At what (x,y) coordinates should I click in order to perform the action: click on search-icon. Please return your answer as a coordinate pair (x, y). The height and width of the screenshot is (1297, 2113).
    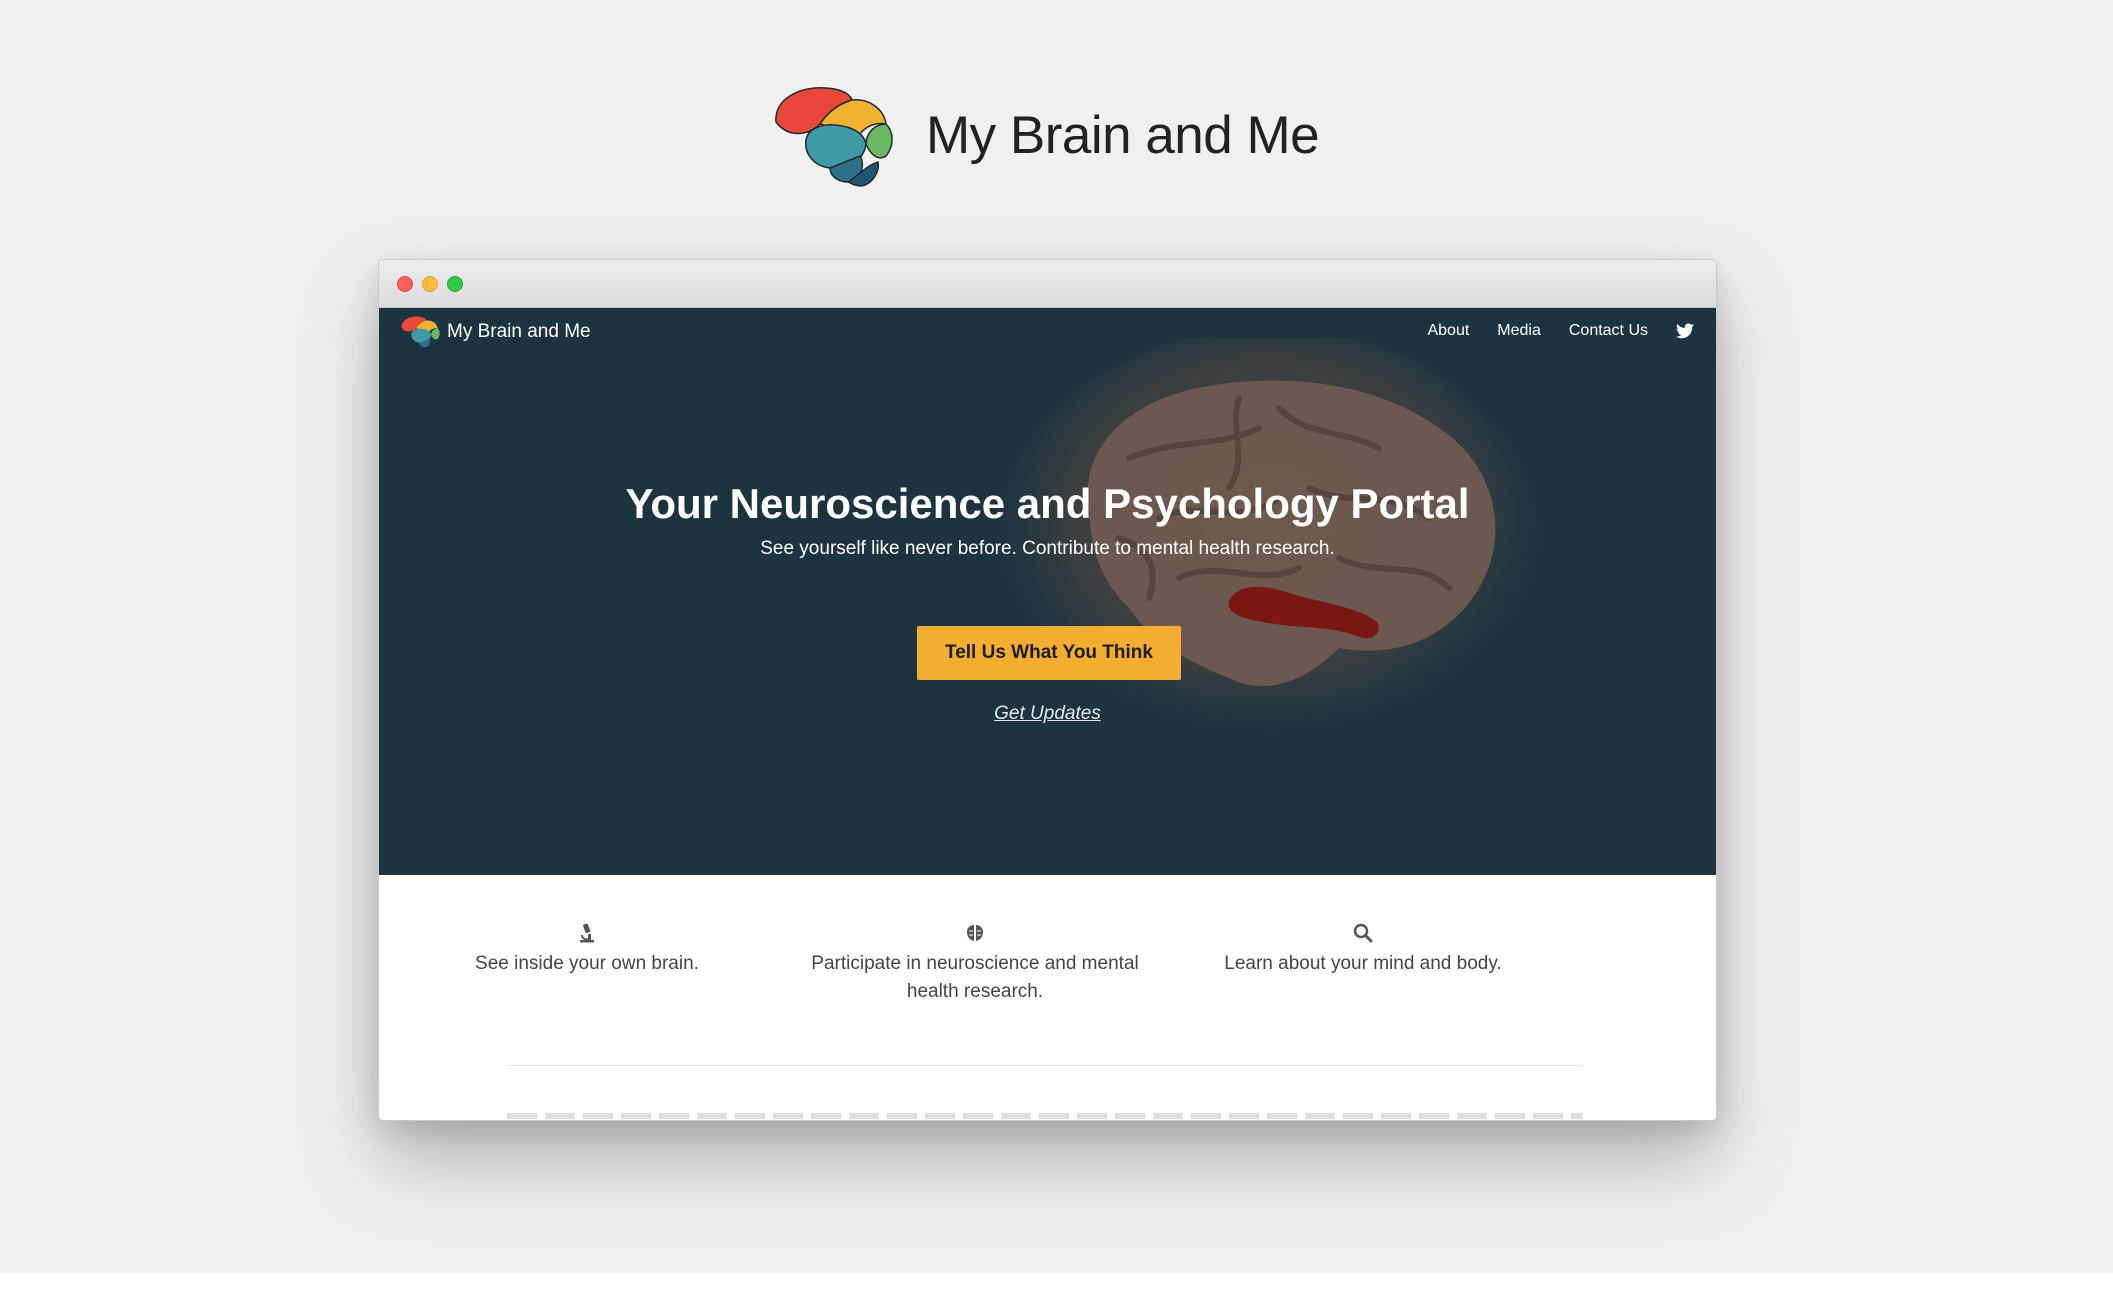
    Looking at the image, I should click on (1363, 933).